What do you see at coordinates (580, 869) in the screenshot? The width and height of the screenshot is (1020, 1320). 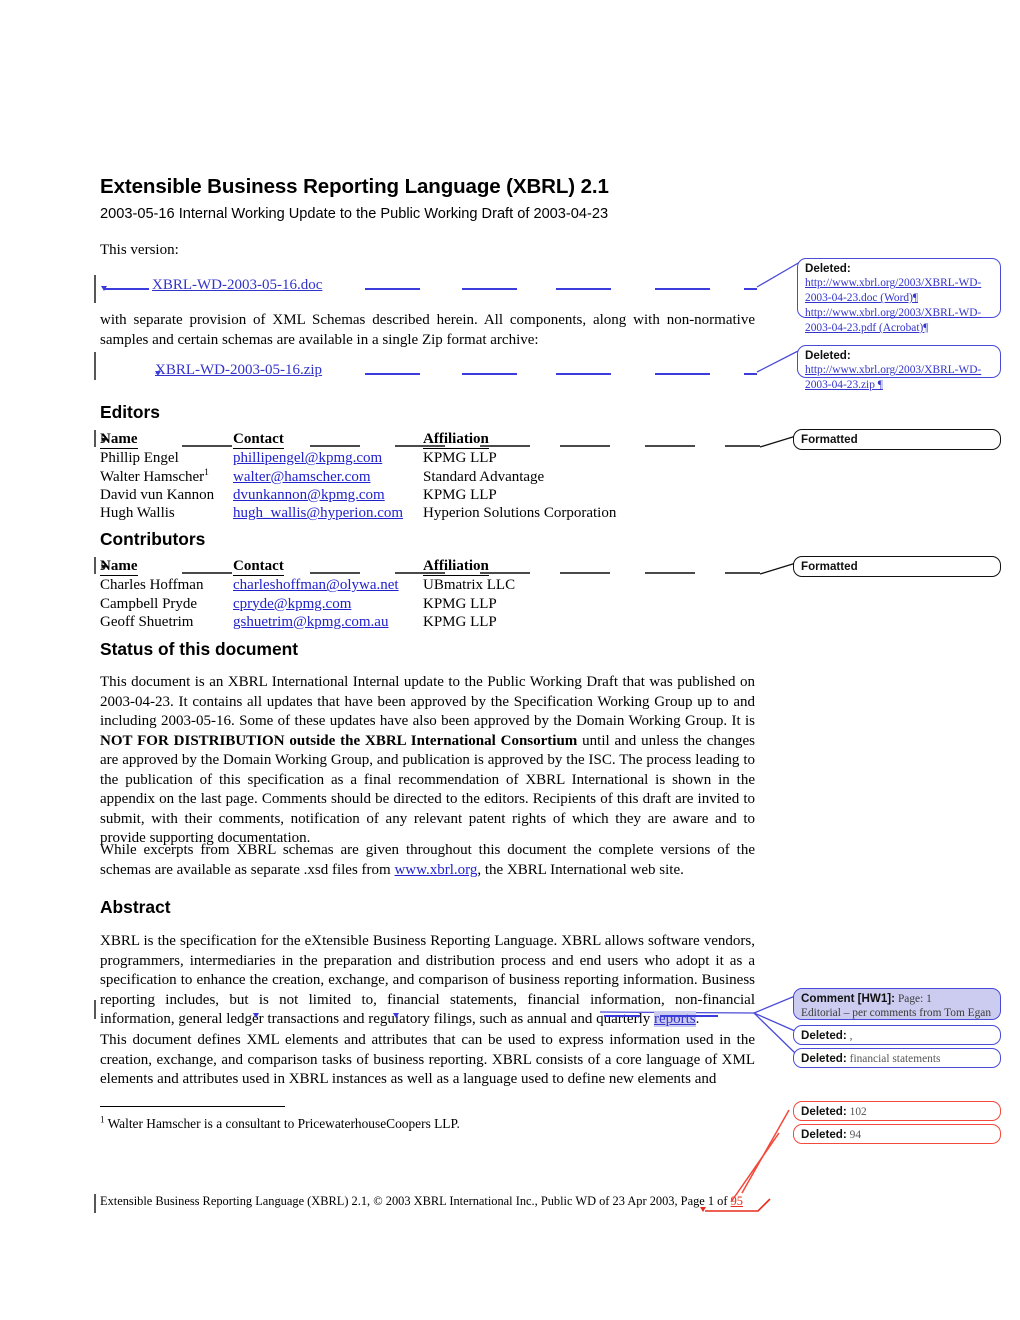 I see `status-para2-after: , the XBRL International web site.` at bounding box center [580, 869].